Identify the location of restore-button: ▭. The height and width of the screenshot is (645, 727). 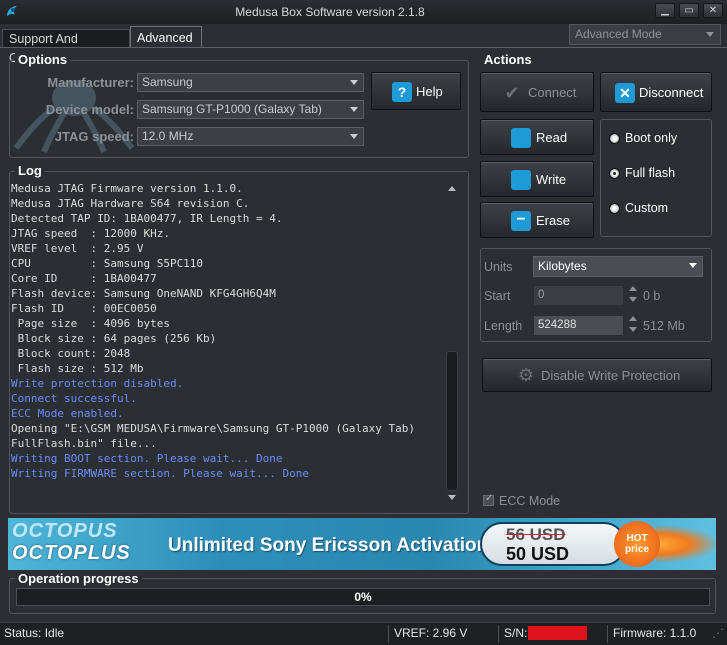
(689, 10).